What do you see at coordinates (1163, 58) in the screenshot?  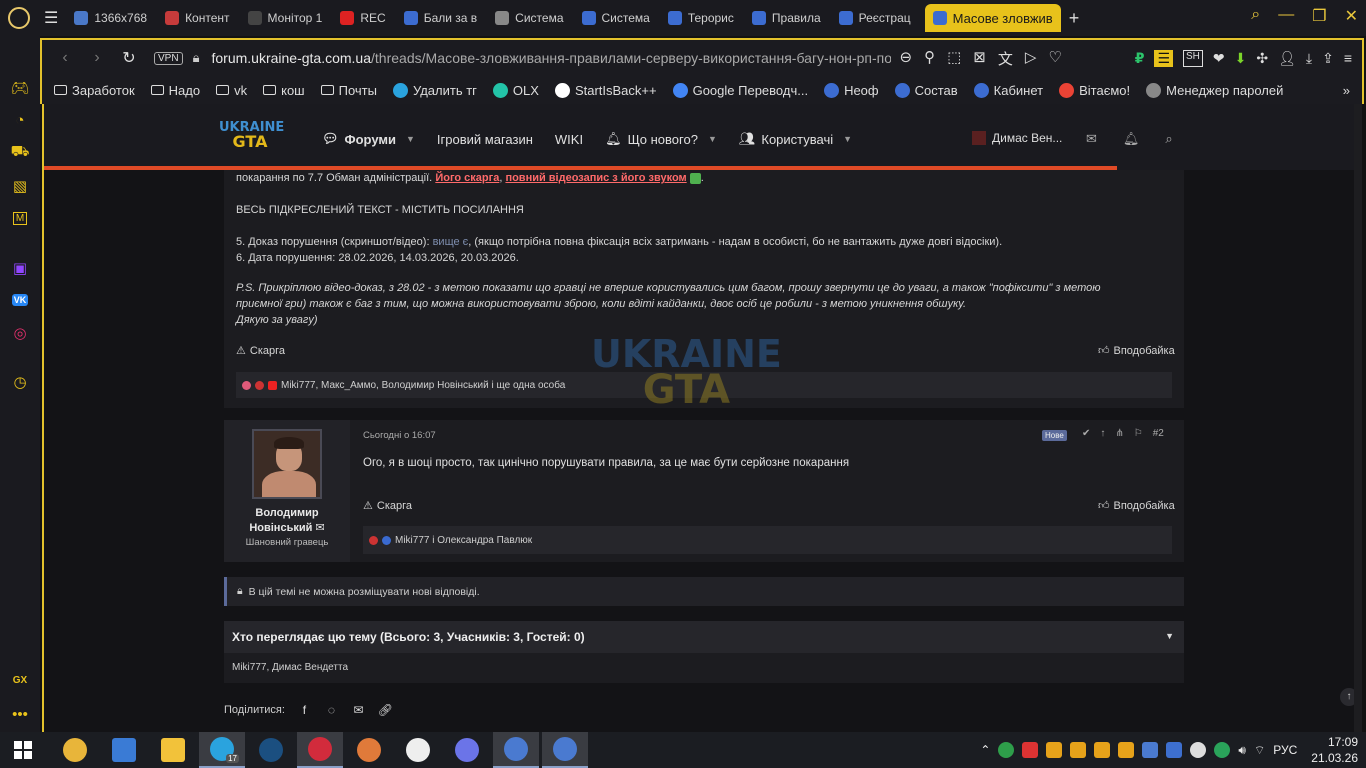 I see `notes-extension-icon: ☰` at bounding box center [1163, 58].